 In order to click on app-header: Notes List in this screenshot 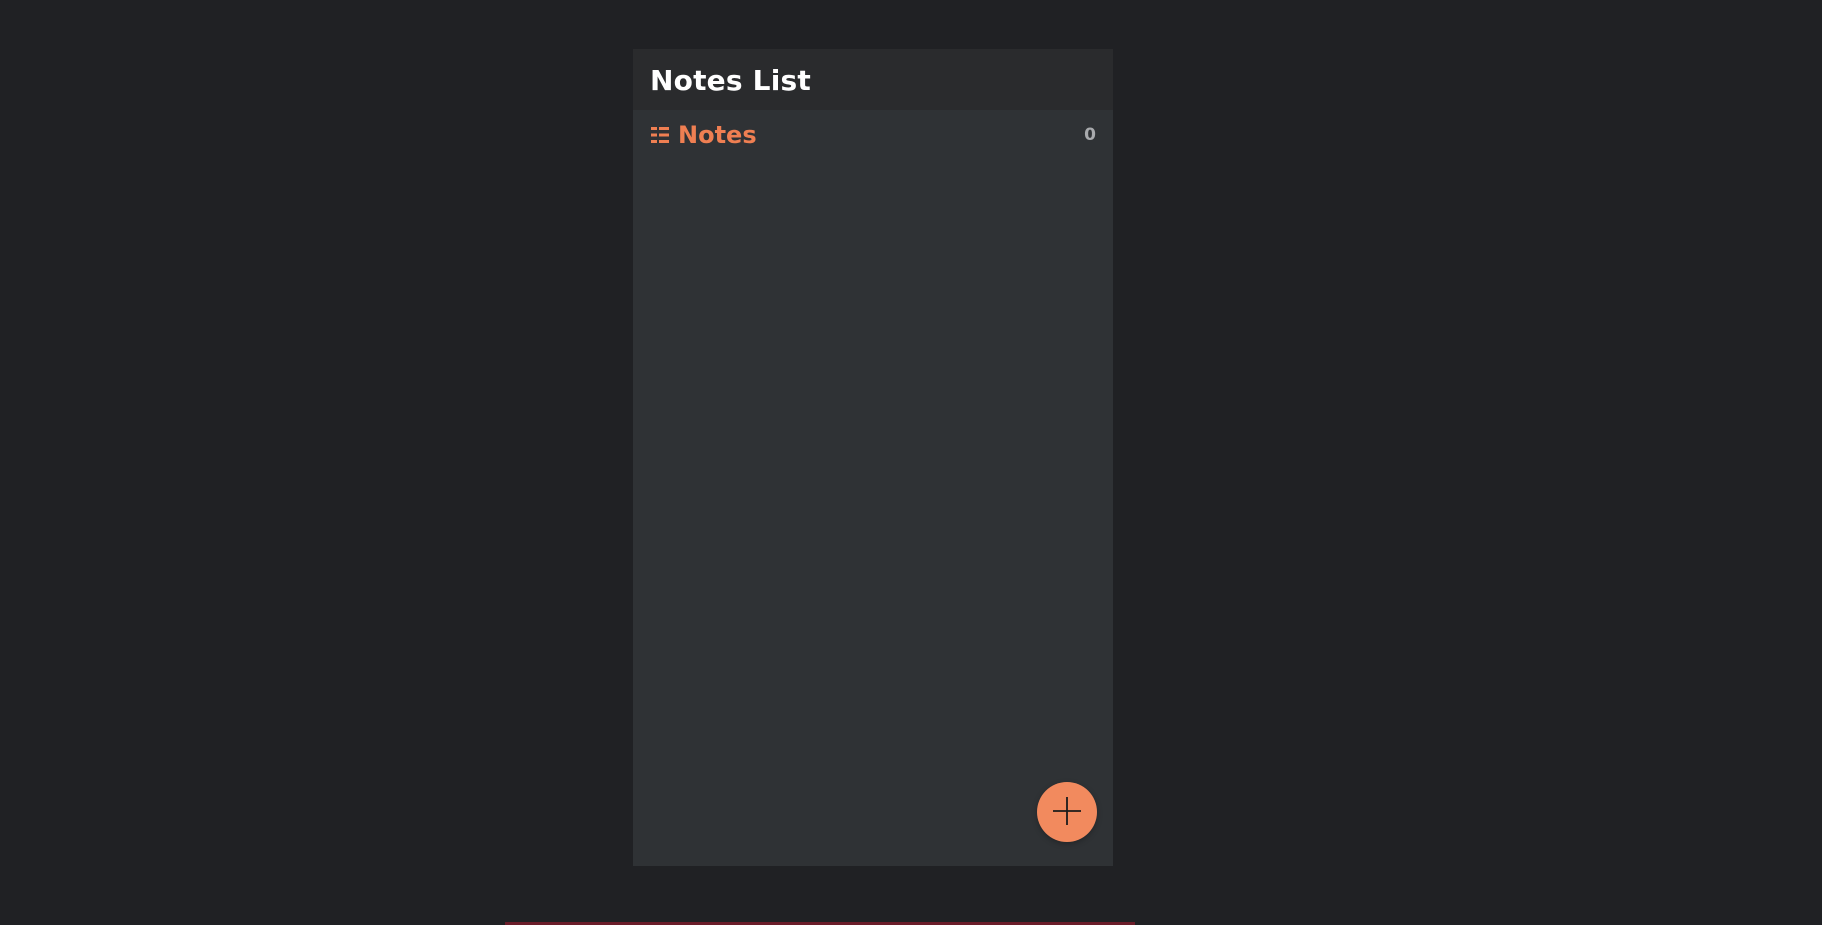, I will do `click(873, 79)`.